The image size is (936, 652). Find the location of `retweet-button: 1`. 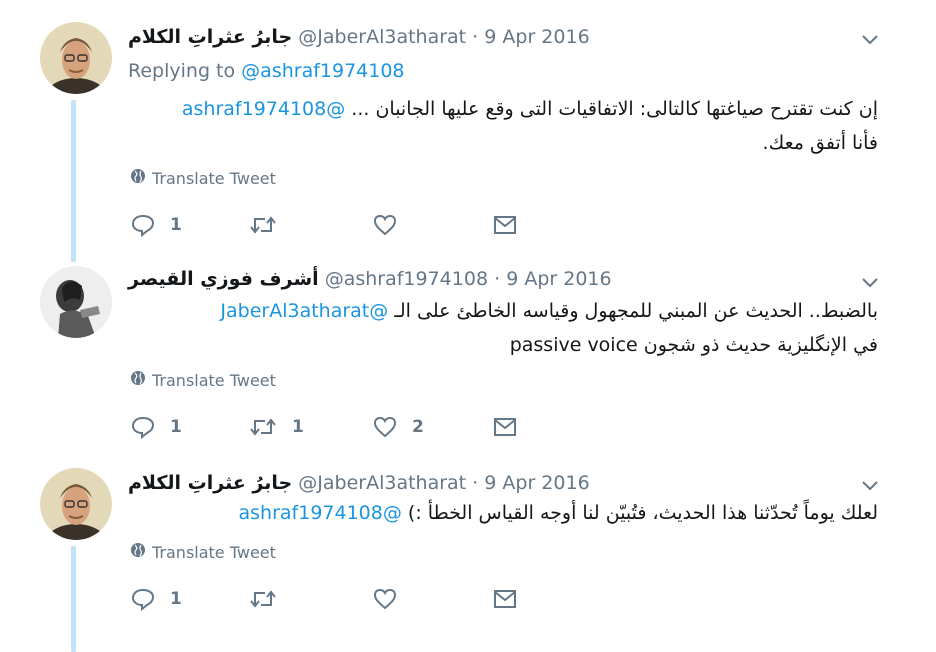

retweet-button: 1 is located at coordinates (276, 427).